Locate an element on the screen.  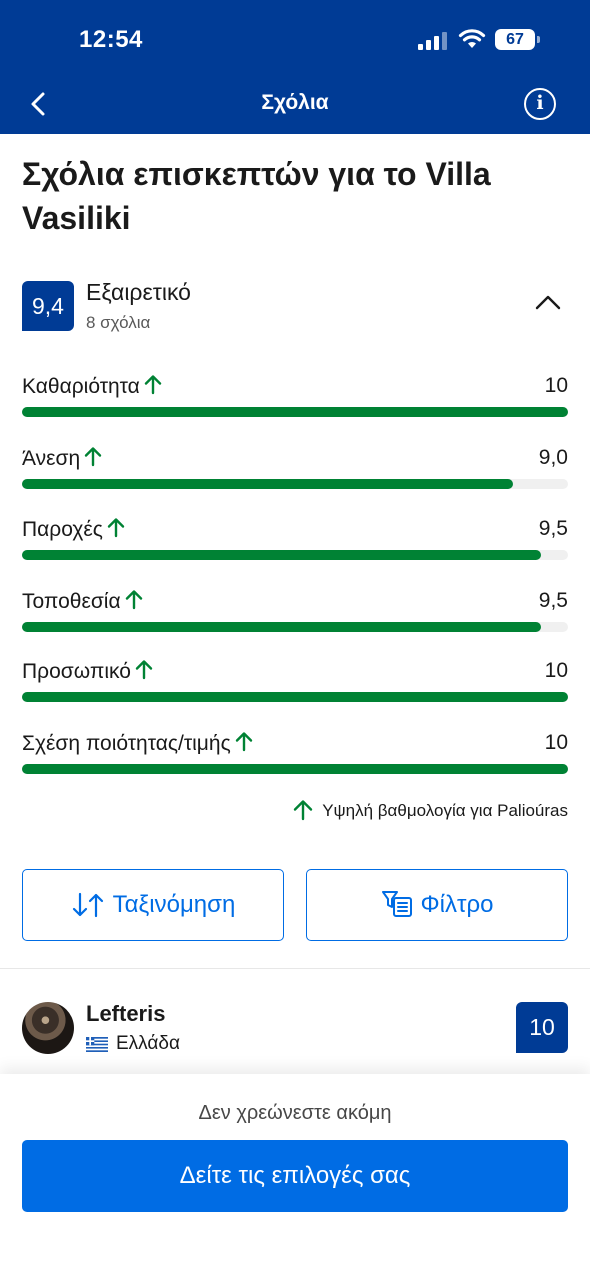
category-label: Τοποθεσία is located at coordinates (82, 601).